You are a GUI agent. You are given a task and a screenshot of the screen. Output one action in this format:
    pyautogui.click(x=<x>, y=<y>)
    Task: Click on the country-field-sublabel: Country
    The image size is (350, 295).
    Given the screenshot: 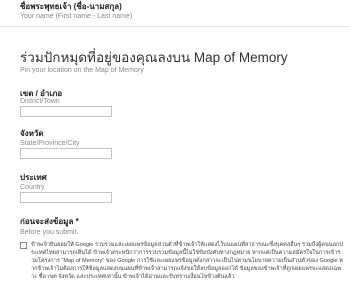 What is the action you would take?
    pyautogui.click(x=32, y=187)
    